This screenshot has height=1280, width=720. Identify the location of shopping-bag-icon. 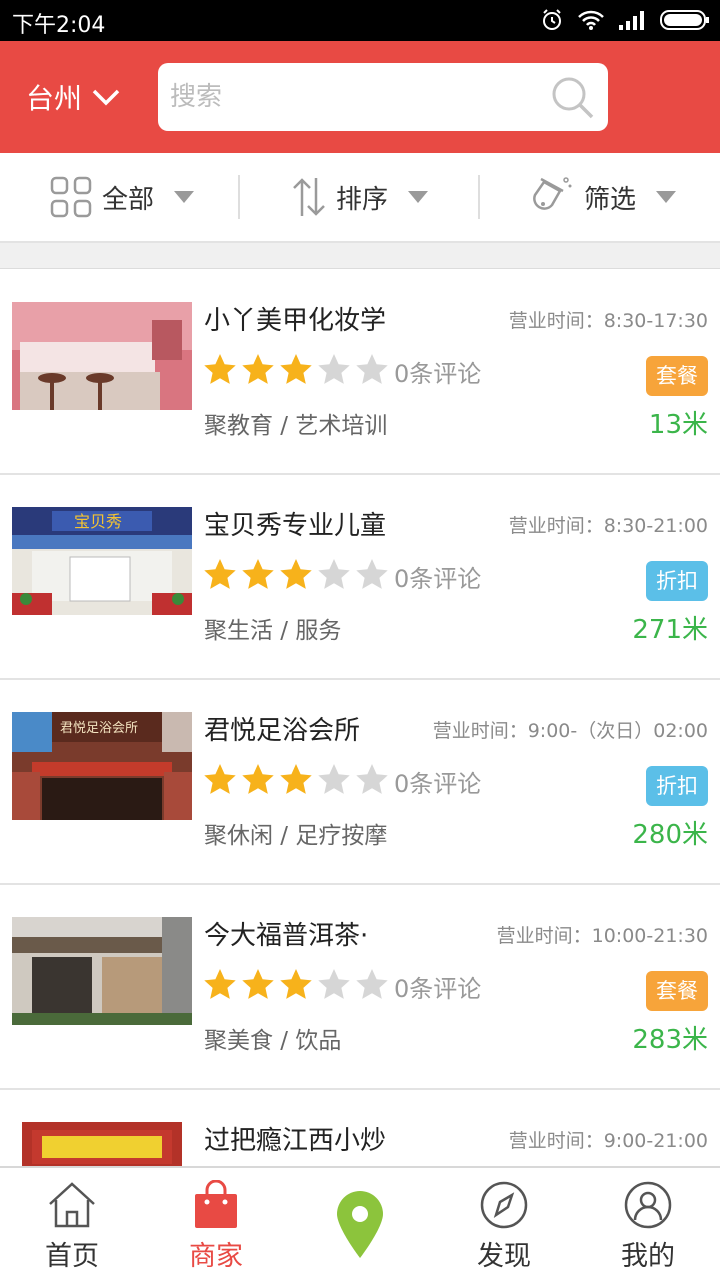
(216, 1204).